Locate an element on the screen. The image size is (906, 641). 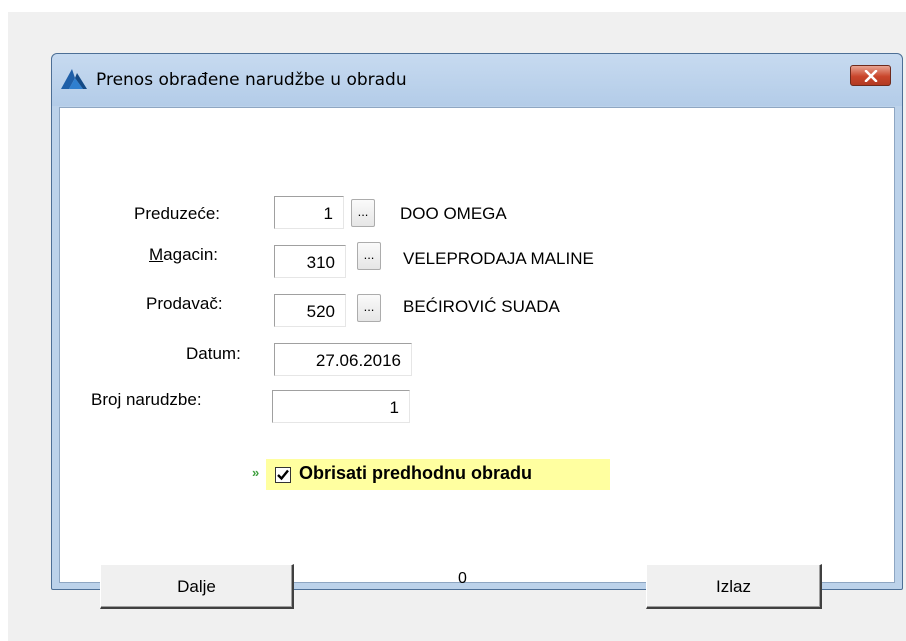
close-button is located at coordinates (870, 75).